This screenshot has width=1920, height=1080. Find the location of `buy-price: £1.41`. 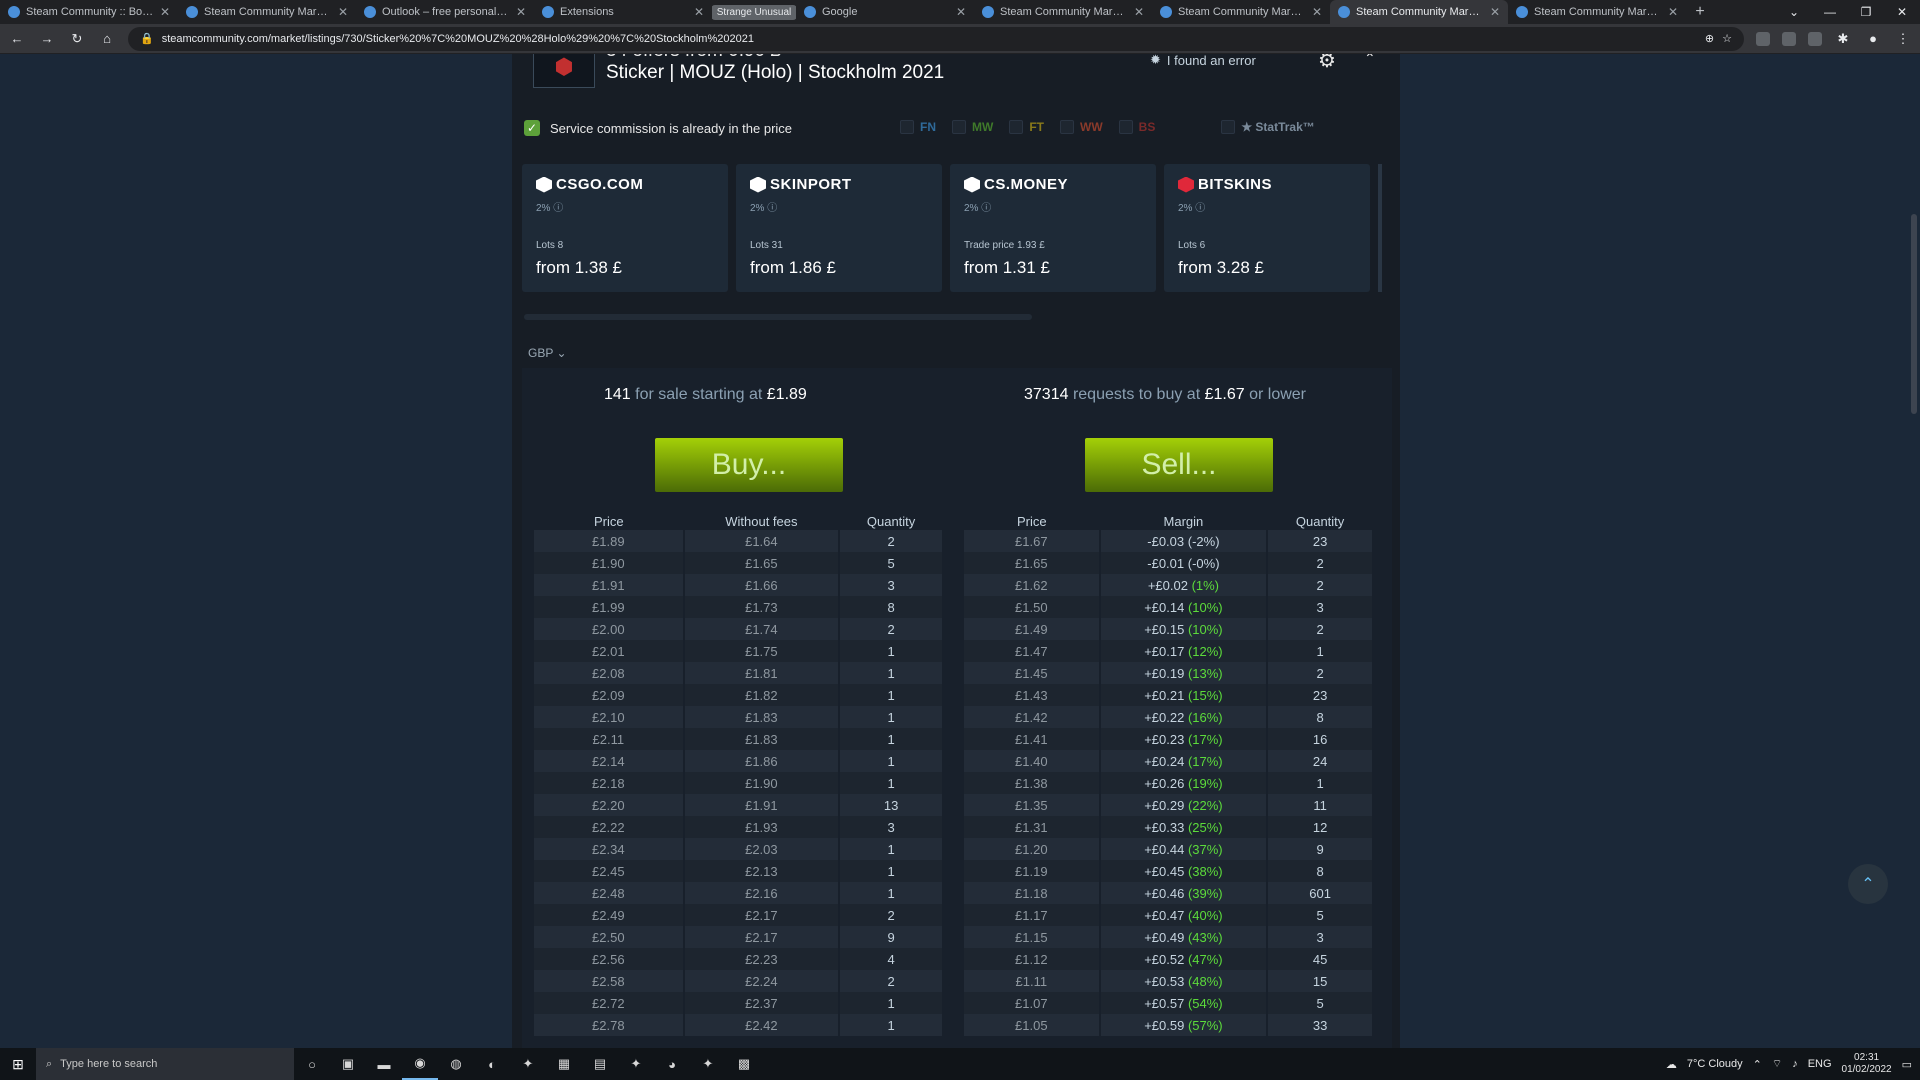

buy-price: £1.41 is located at coordinates (1032, 739).